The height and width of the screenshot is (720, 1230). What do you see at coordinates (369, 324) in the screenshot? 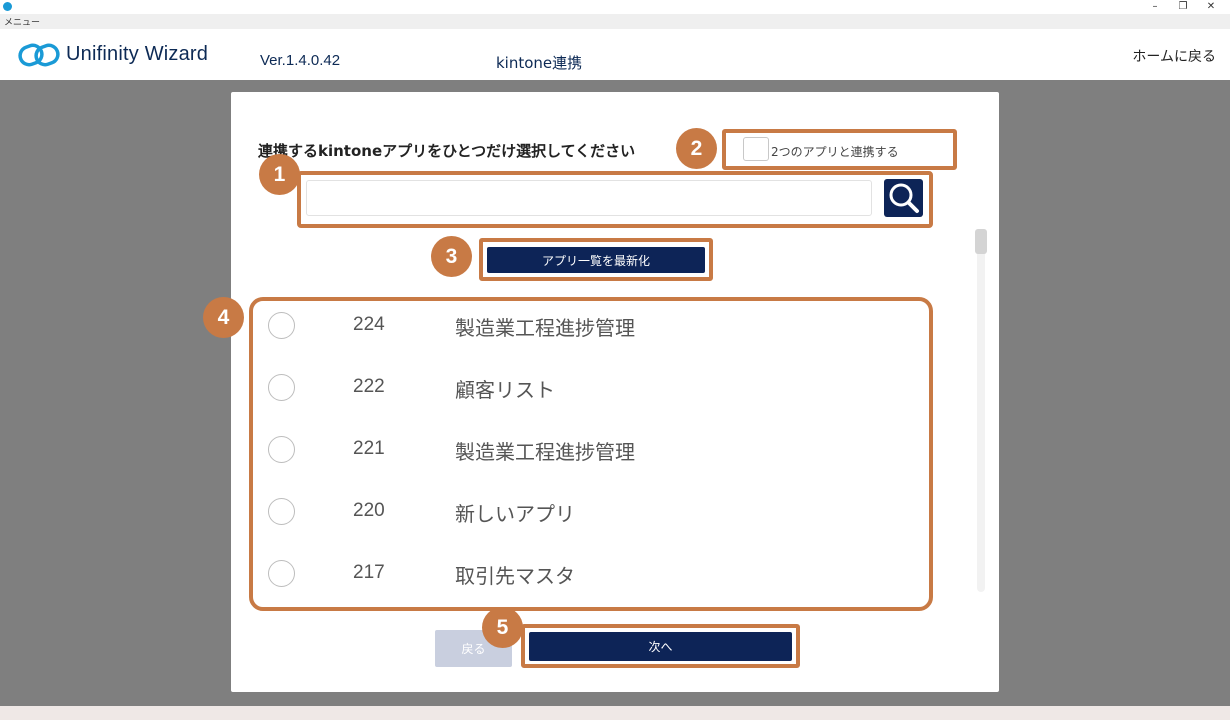
I see `app-id: 224` at bounding box center [369, 324].